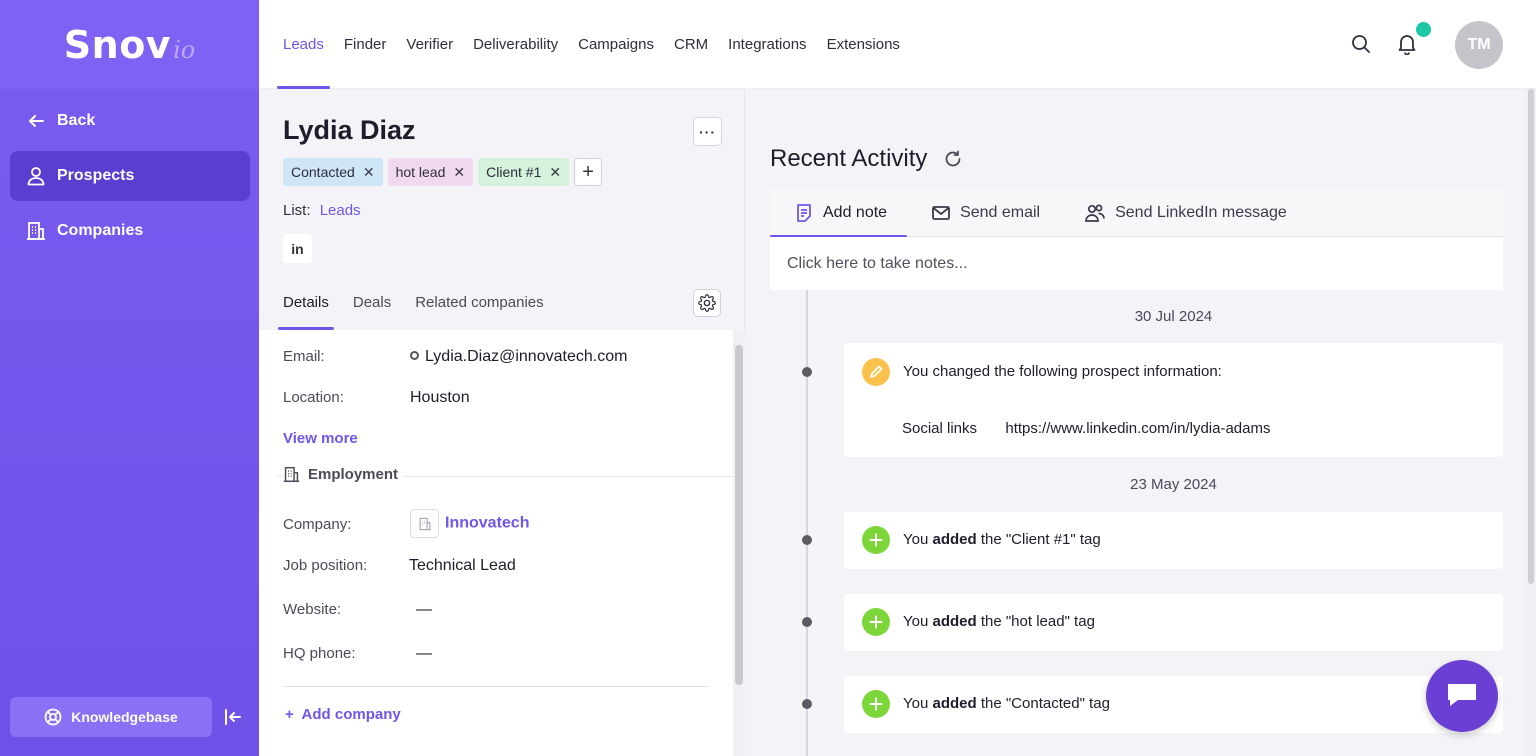 The height and width of the screenshot is (756, 1536). I want to click on list-row: List: Leads, so click(322, 210).